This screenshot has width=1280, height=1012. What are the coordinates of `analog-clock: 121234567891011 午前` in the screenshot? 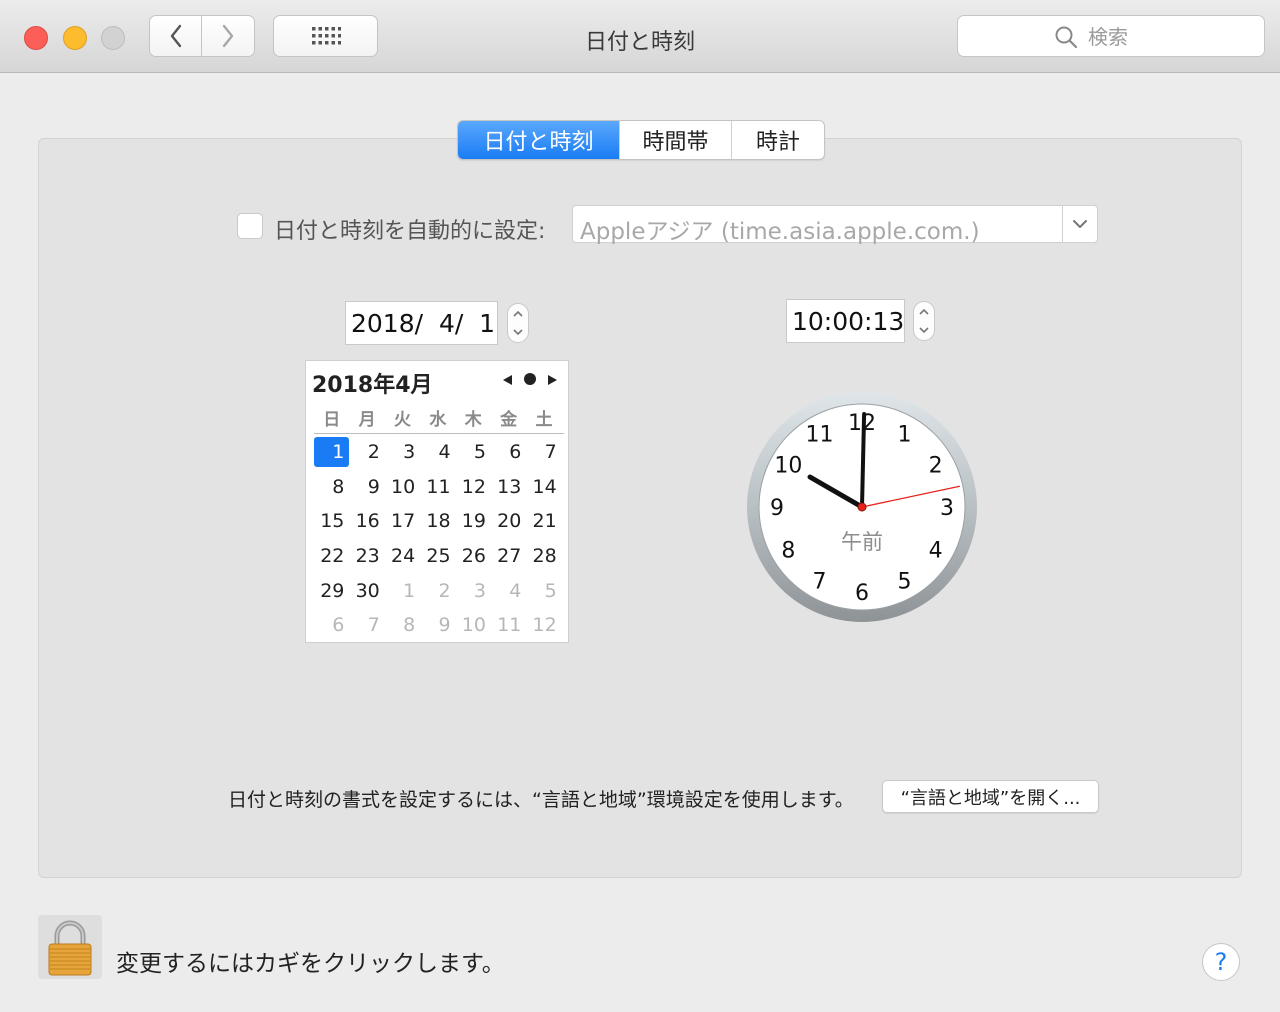 It's located at (862, 507).